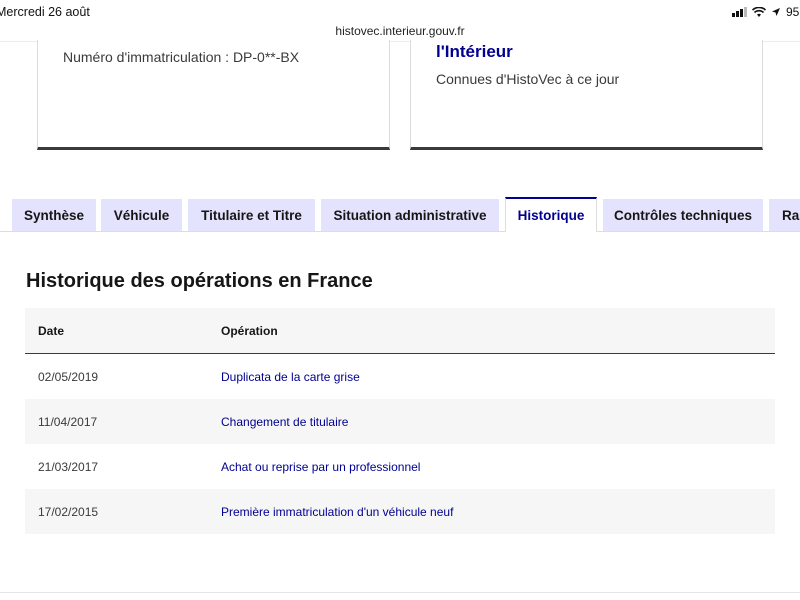 The width and height of the screenshot is (800, 600). What do you see at coordinates (528, 79) in the screenshot?
I see `source-card-subtitle: Connues d'HistoVec à ce jour` at bounding box center [528, 79].